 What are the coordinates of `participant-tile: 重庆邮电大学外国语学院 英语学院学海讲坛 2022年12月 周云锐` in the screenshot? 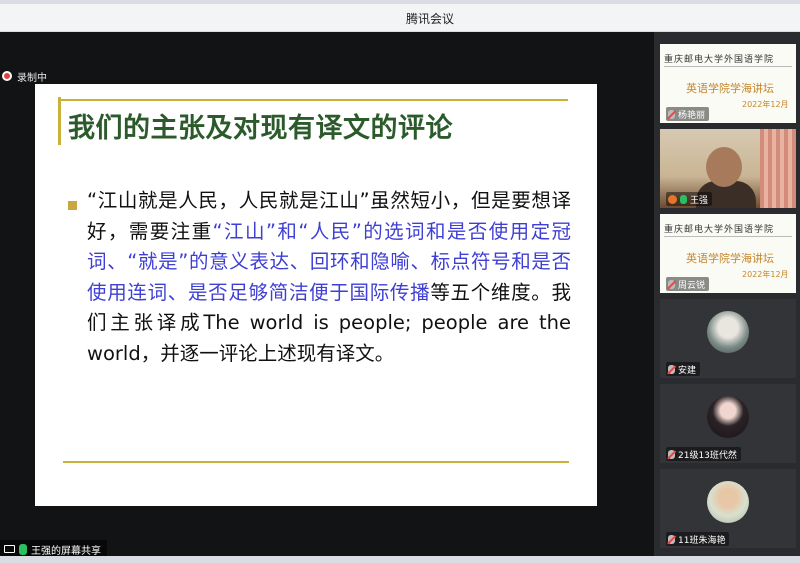 It's located at (728, 253).